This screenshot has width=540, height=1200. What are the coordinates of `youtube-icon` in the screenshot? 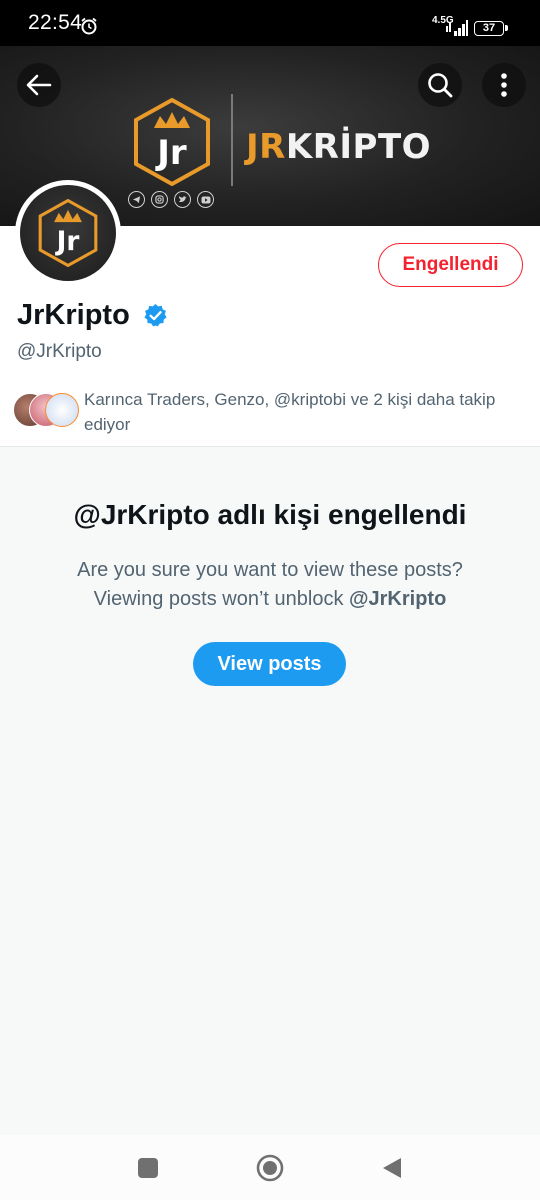 It's located at (205, 199).